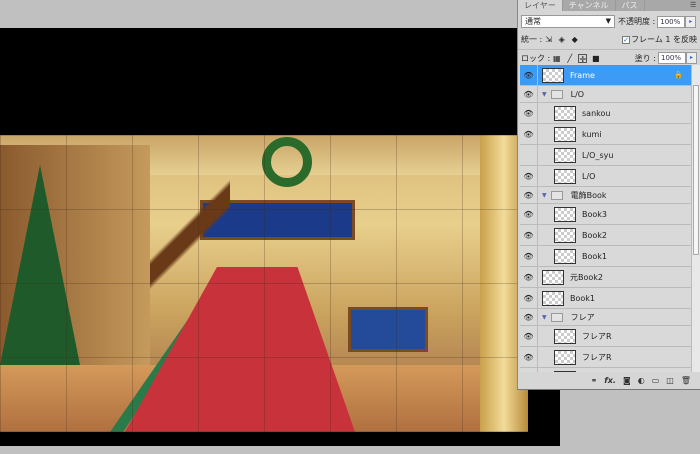 Image resolution: width=700 pixels, height=454 pixels. Describe the element at coordinates (605, 75) in the screenshot. I see `layer-row: 👁 Frame 🔒` at that location.